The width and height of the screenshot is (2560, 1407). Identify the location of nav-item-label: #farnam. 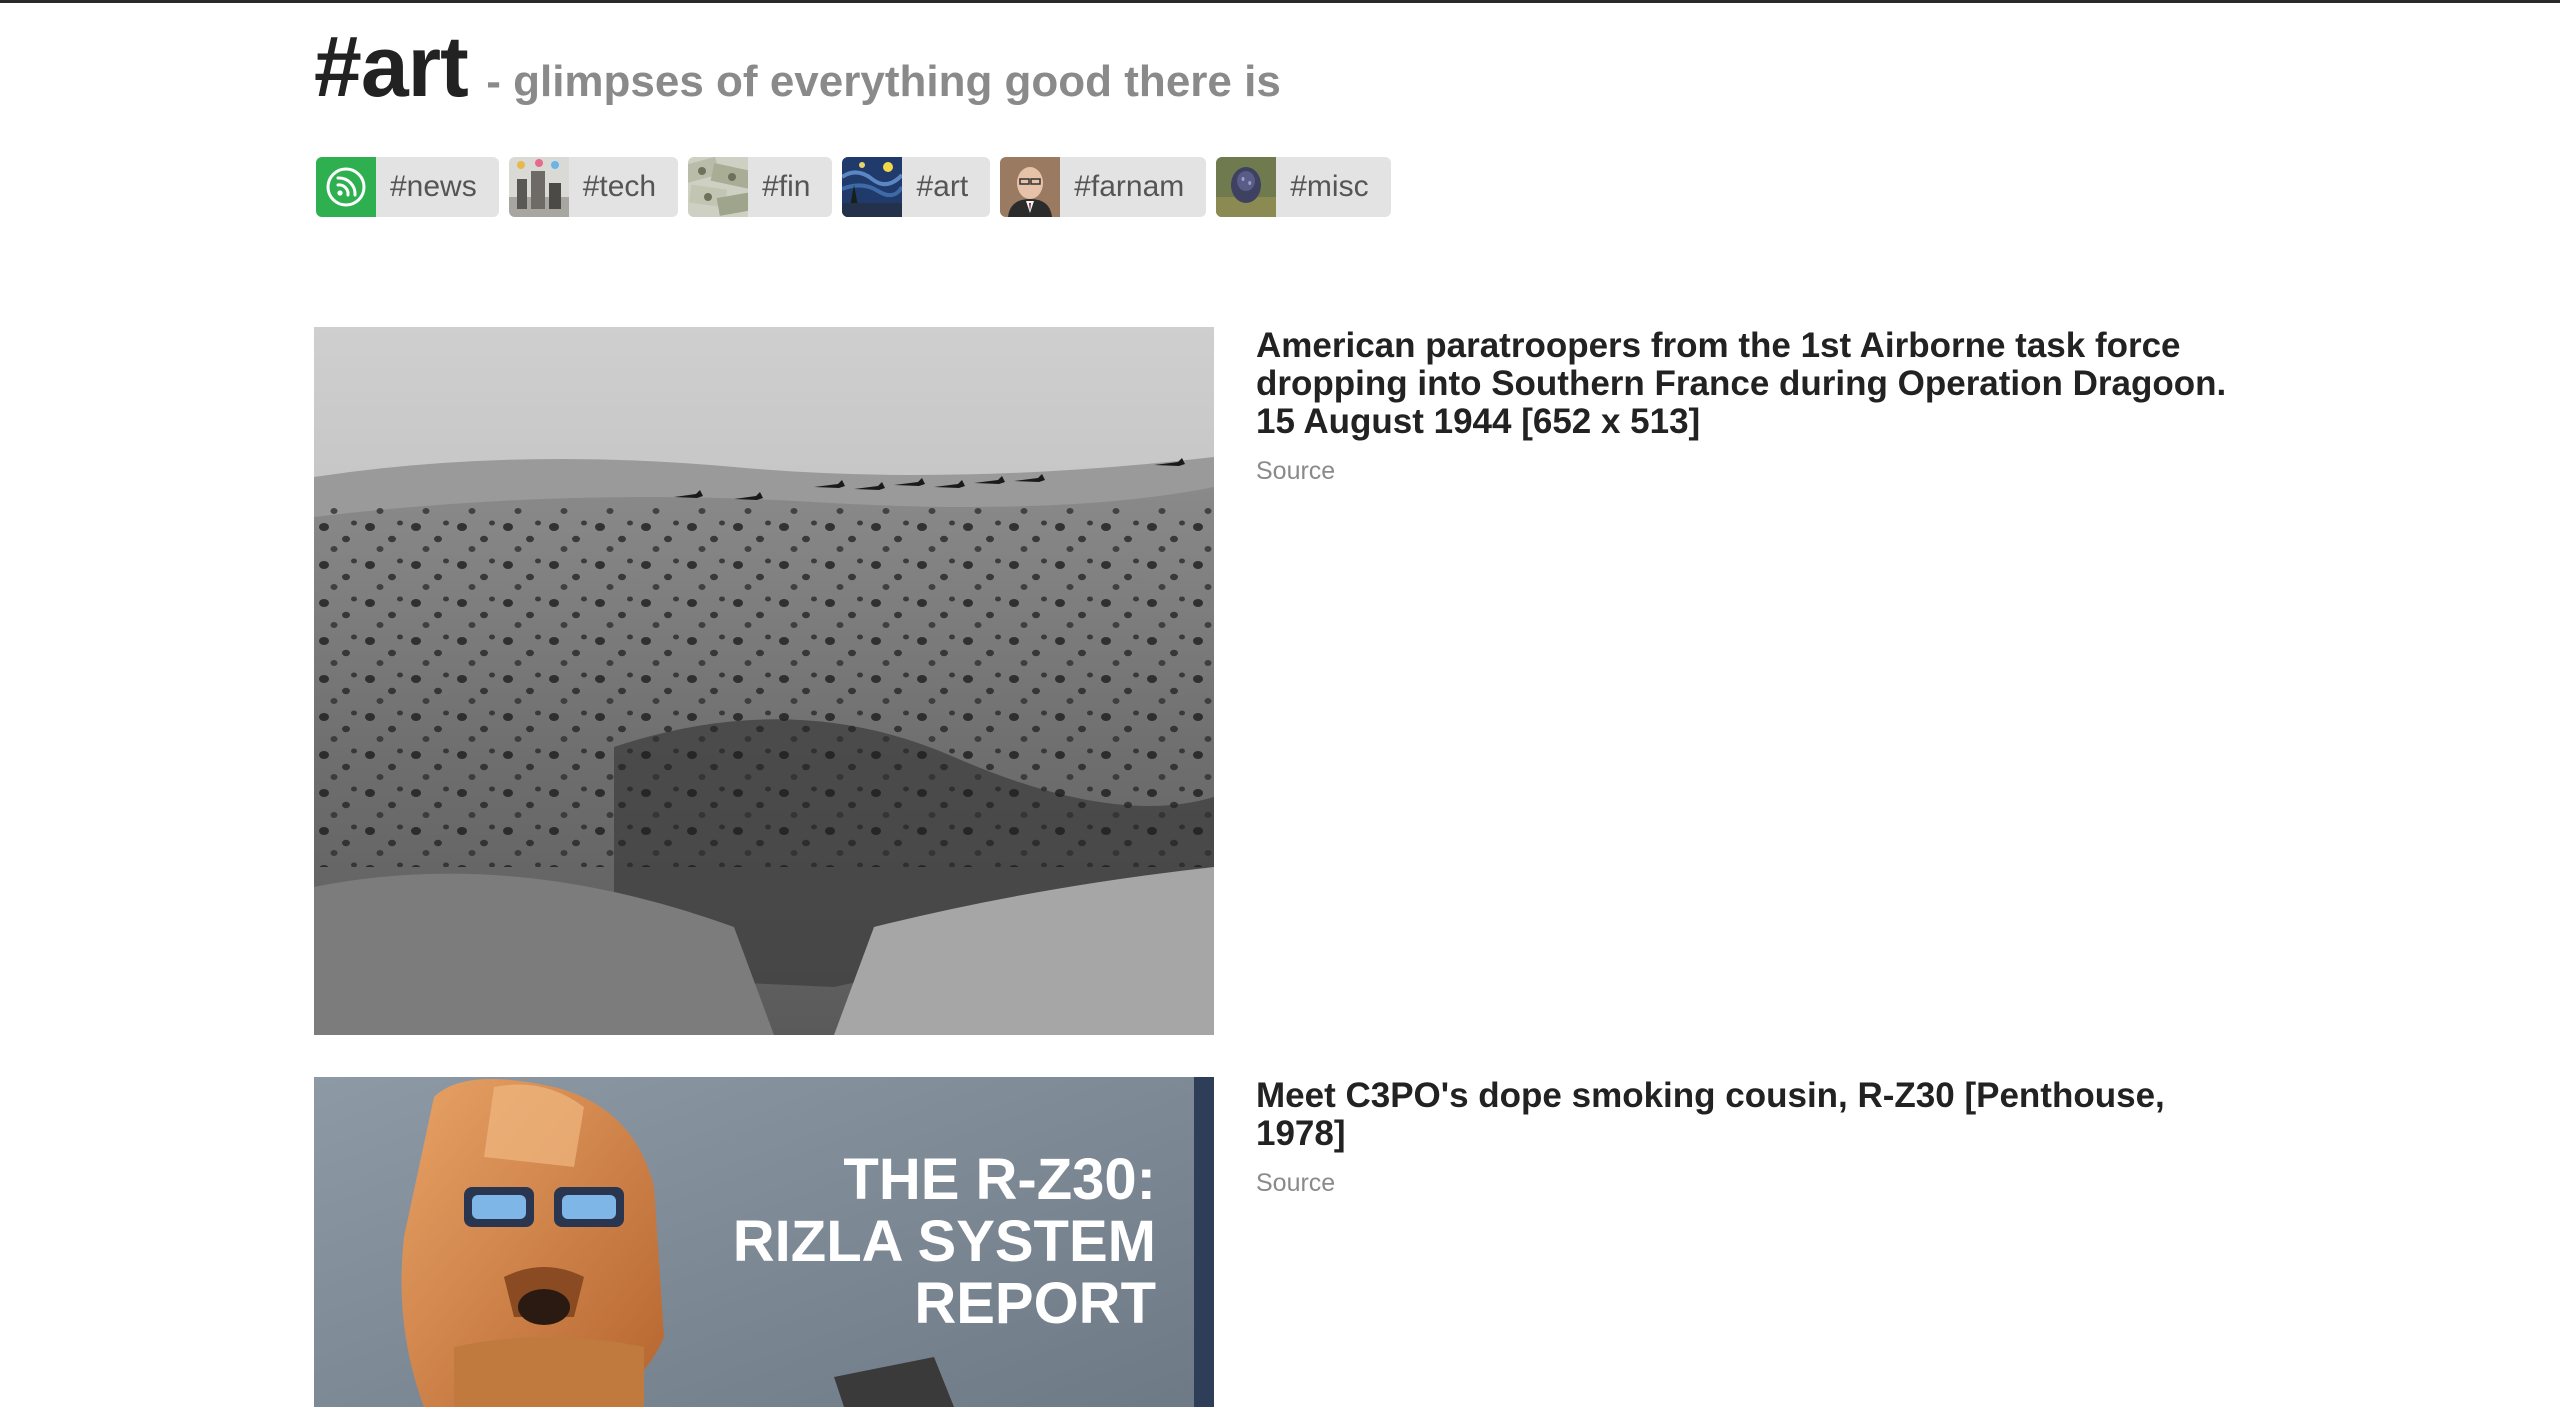
(1129, 186).